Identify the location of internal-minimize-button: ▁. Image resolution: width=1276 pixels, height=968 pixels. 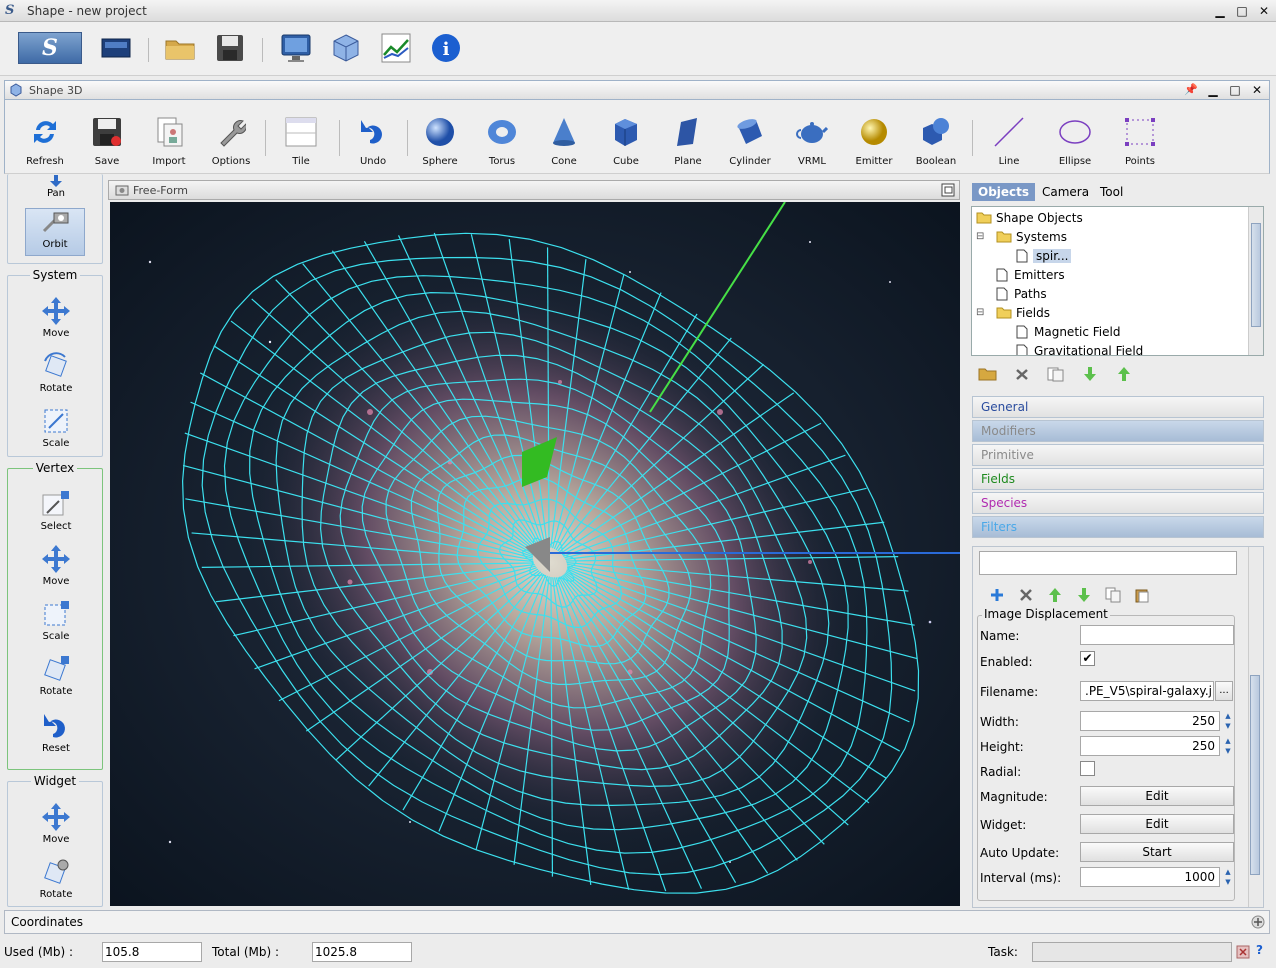
(1213, 90).